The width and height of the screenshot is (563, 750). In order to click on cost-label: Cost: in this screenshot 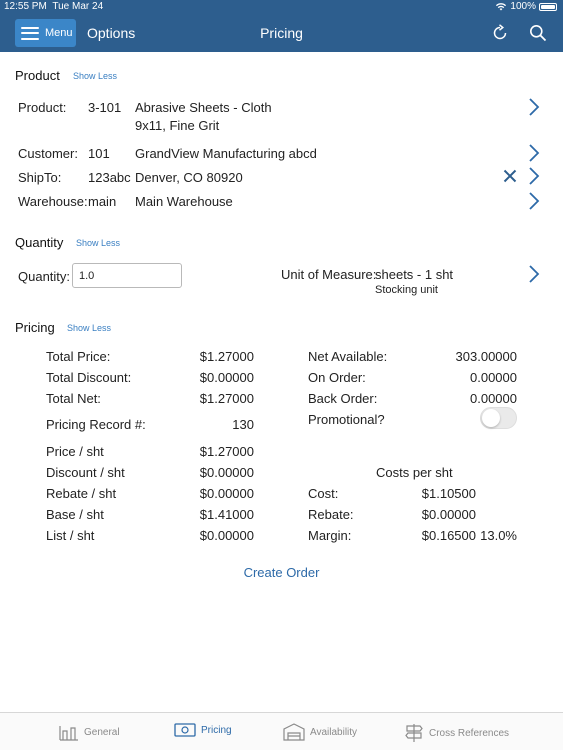, I will do `click(323, 493)`.